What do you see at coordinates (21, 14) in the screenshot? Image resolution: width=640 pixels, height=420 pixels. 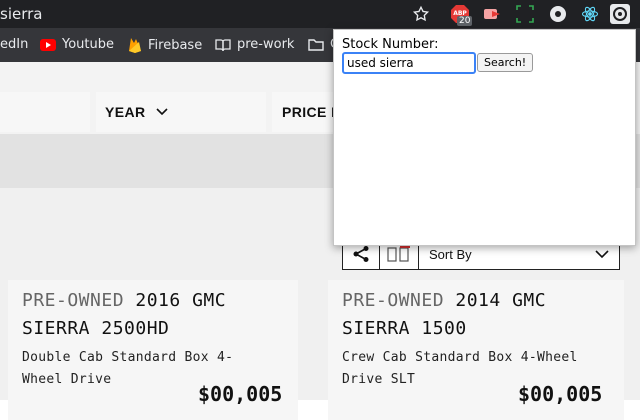 I see `address-bar-text: sierra` at bounding box center [21, 14].